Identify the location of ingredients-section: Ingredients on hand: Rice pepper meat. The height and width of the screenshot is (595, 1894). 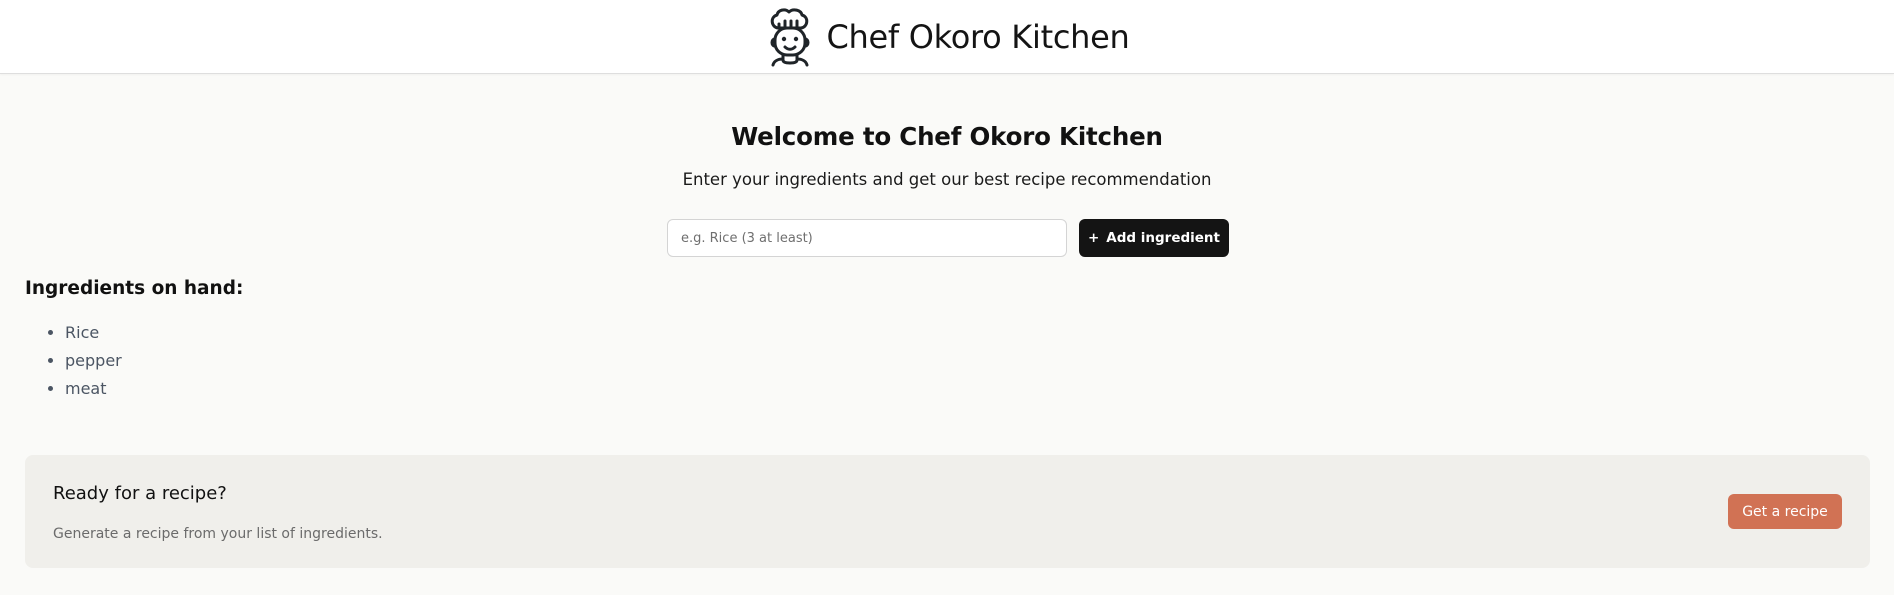
(134, 340).